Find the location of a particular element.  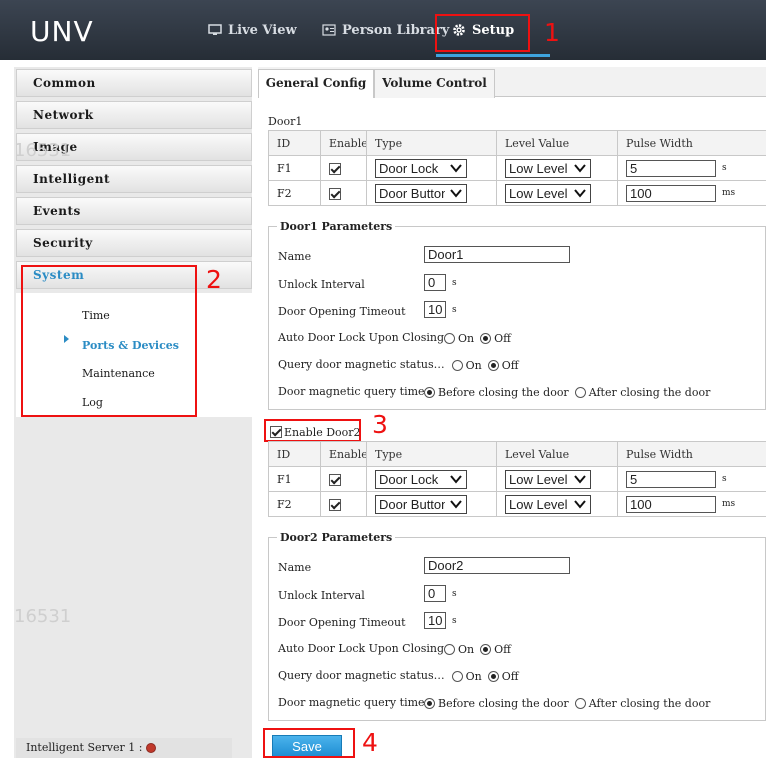

door2-unlock-interval-input: 0 is located at coordinates (435, 593).